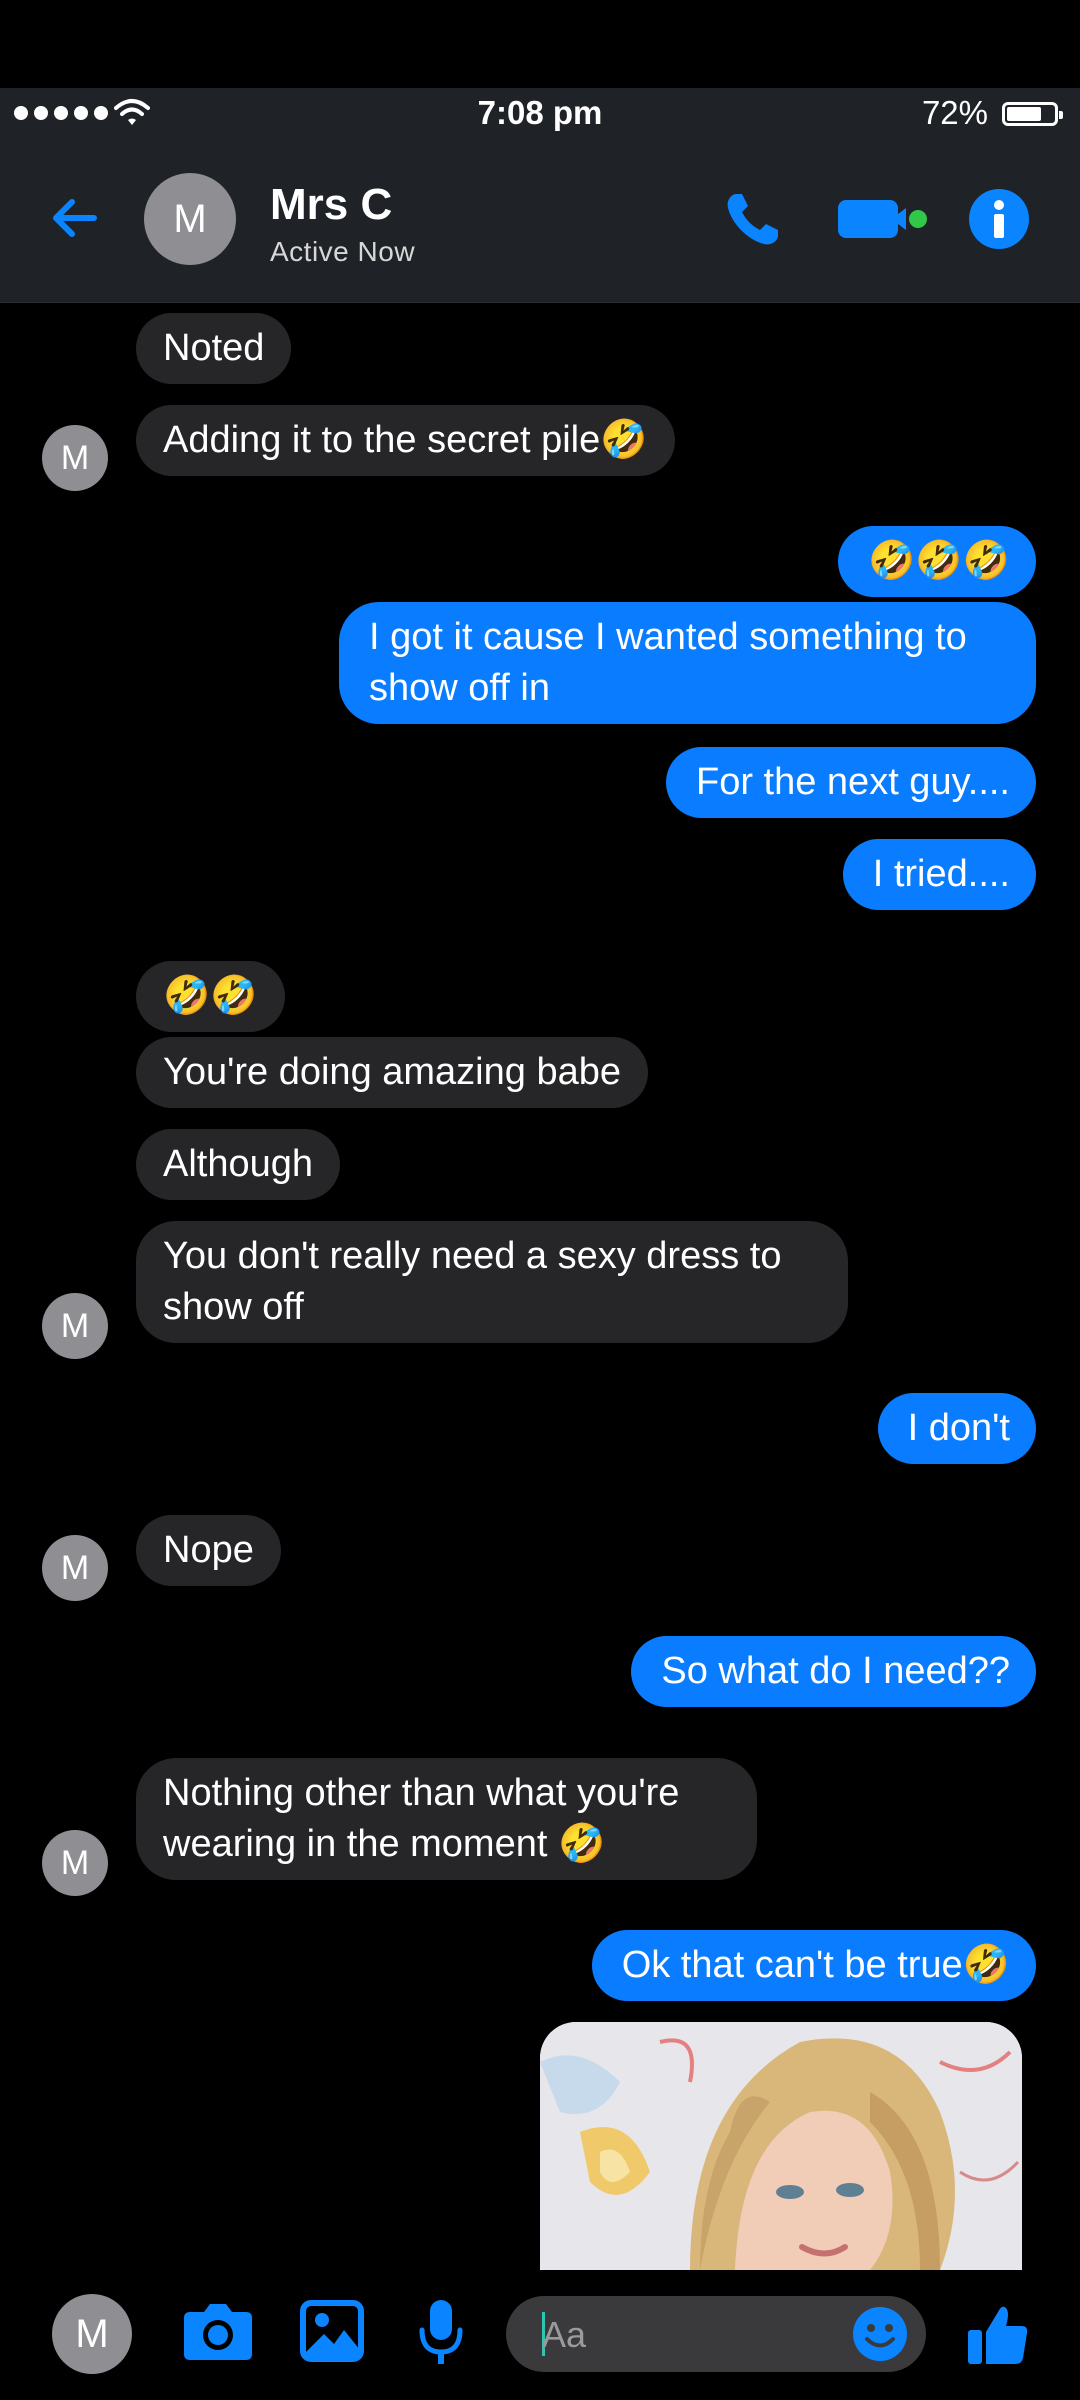 The height and width of the screenshot is (2400, 1080). Describe the element at coordinates (540, 220) in the screenshot. I see `conversation-header: M Mrs C Active Now` at that location.